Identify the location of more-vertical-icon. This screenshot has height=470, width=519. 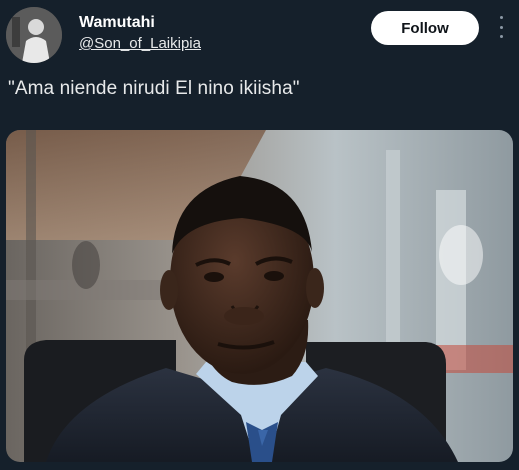
(501, 27).